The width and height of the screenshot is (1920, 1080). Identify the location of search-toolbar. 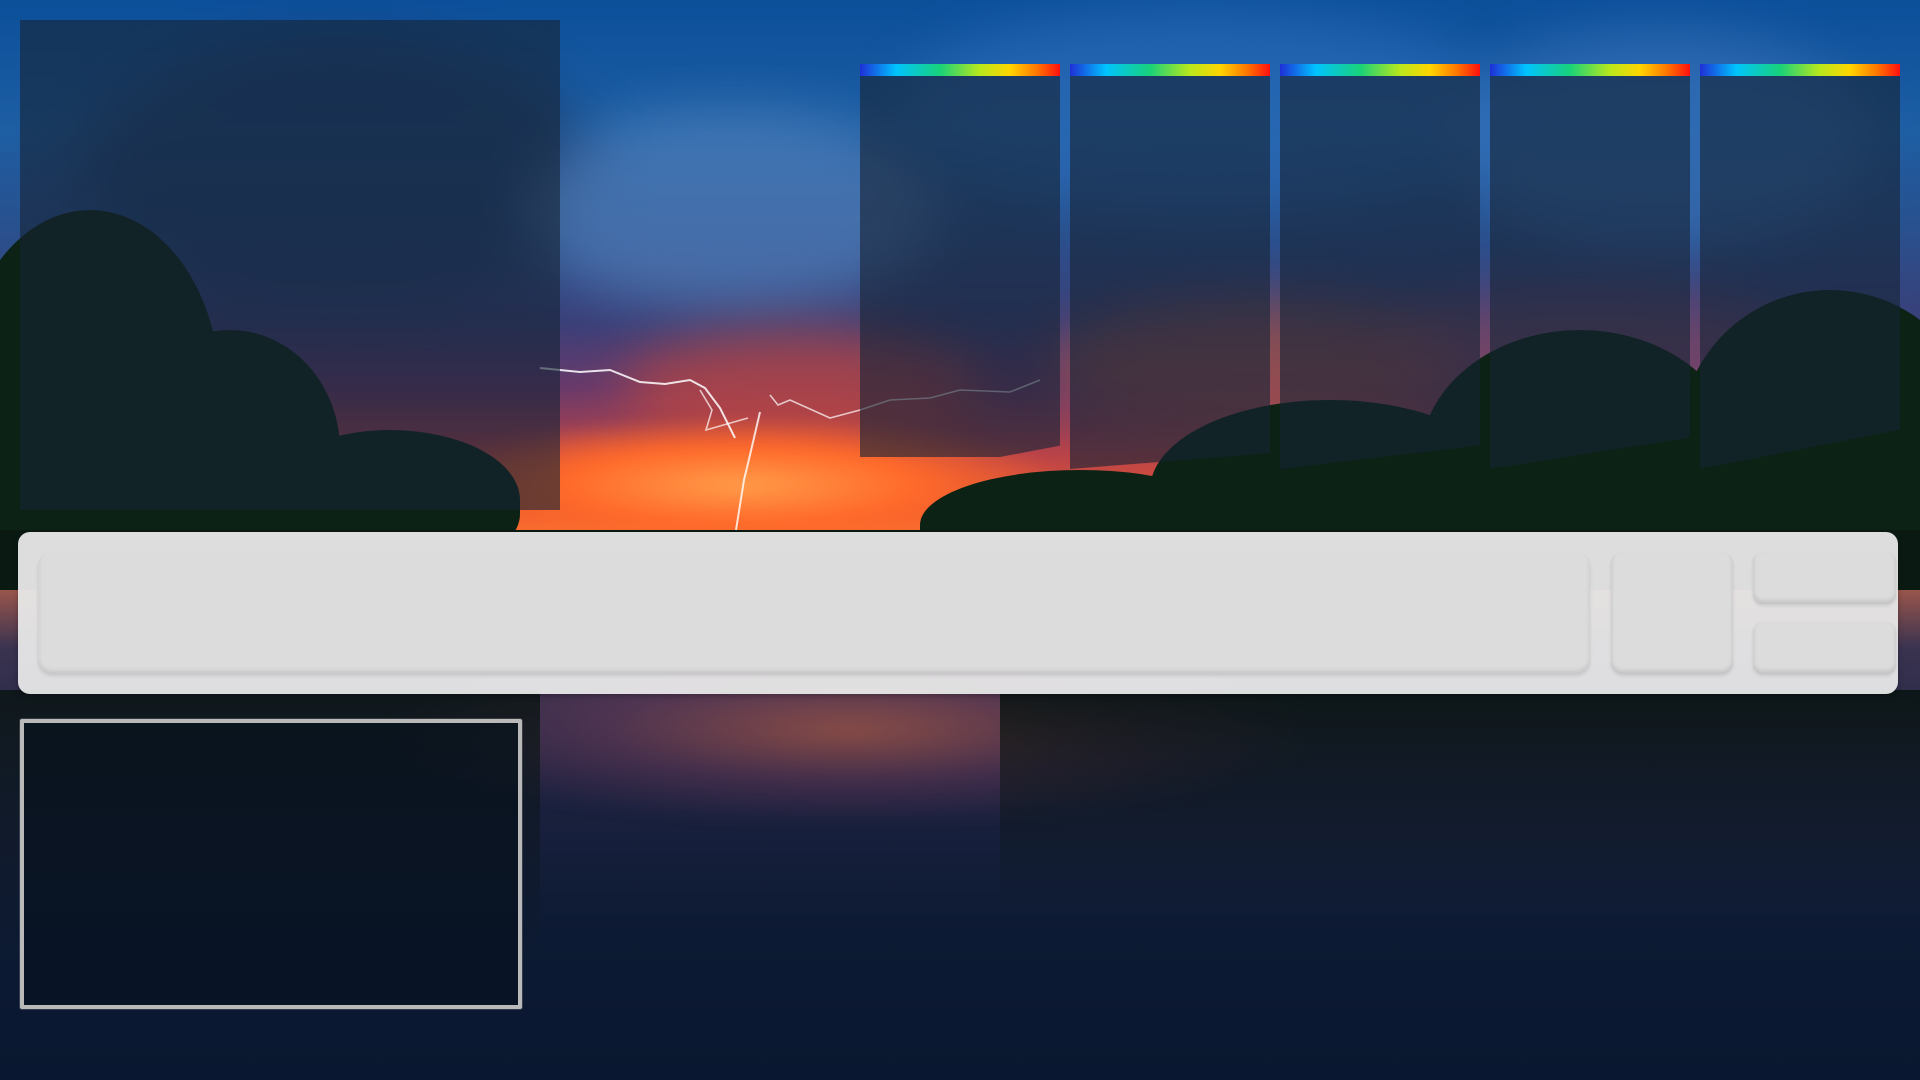
(958, 613).